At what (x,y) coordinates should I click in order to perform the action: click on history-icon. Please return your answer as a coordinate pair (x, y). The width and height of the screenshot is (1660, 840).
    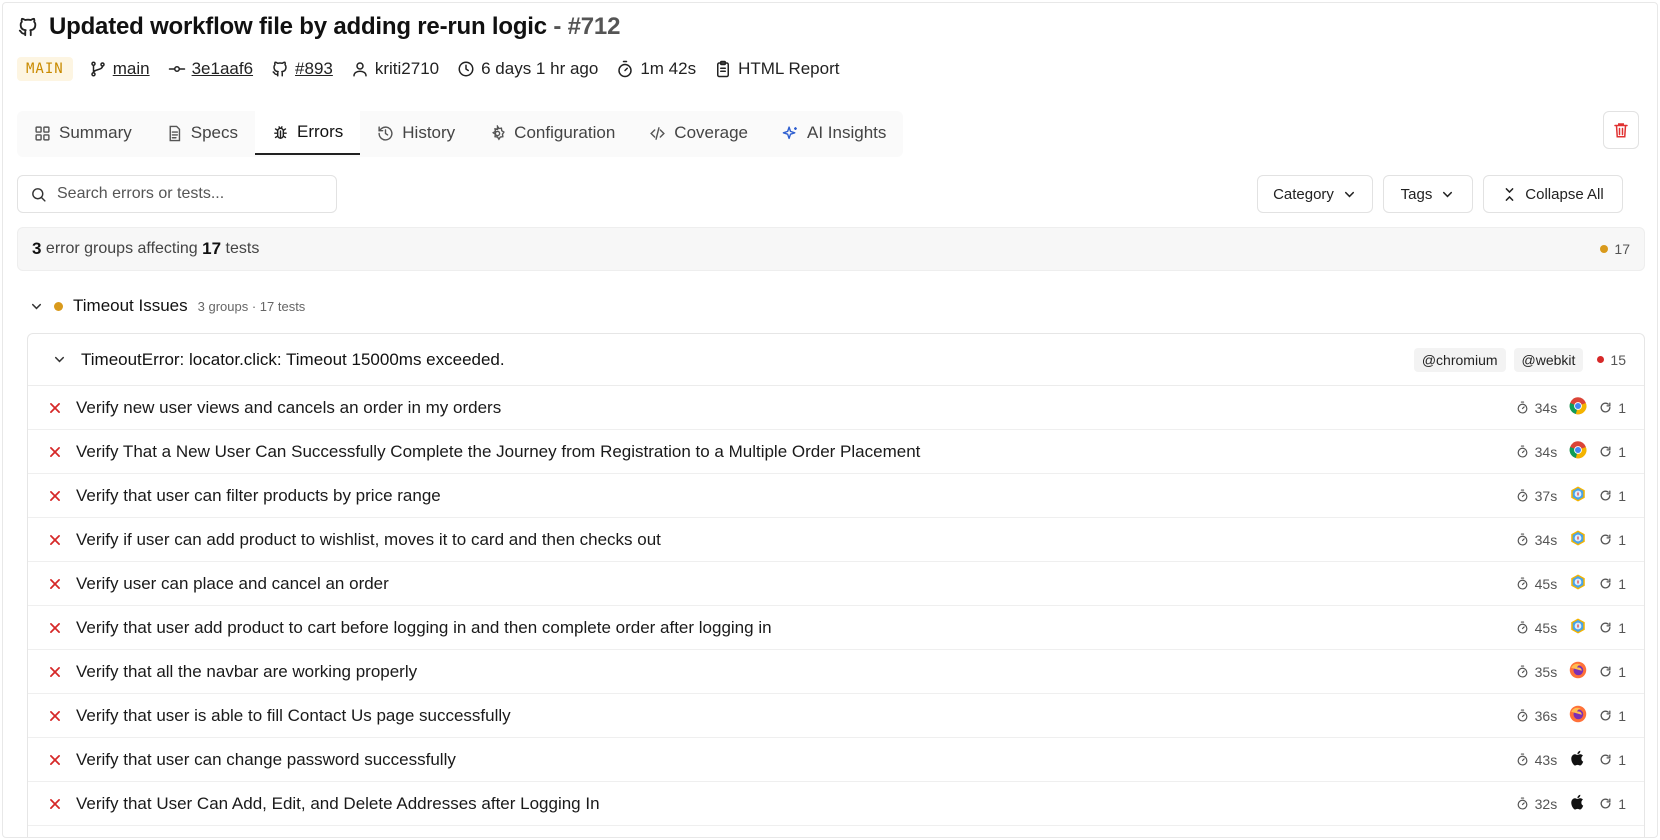
    Looking at the image, I should click on (385, 133).